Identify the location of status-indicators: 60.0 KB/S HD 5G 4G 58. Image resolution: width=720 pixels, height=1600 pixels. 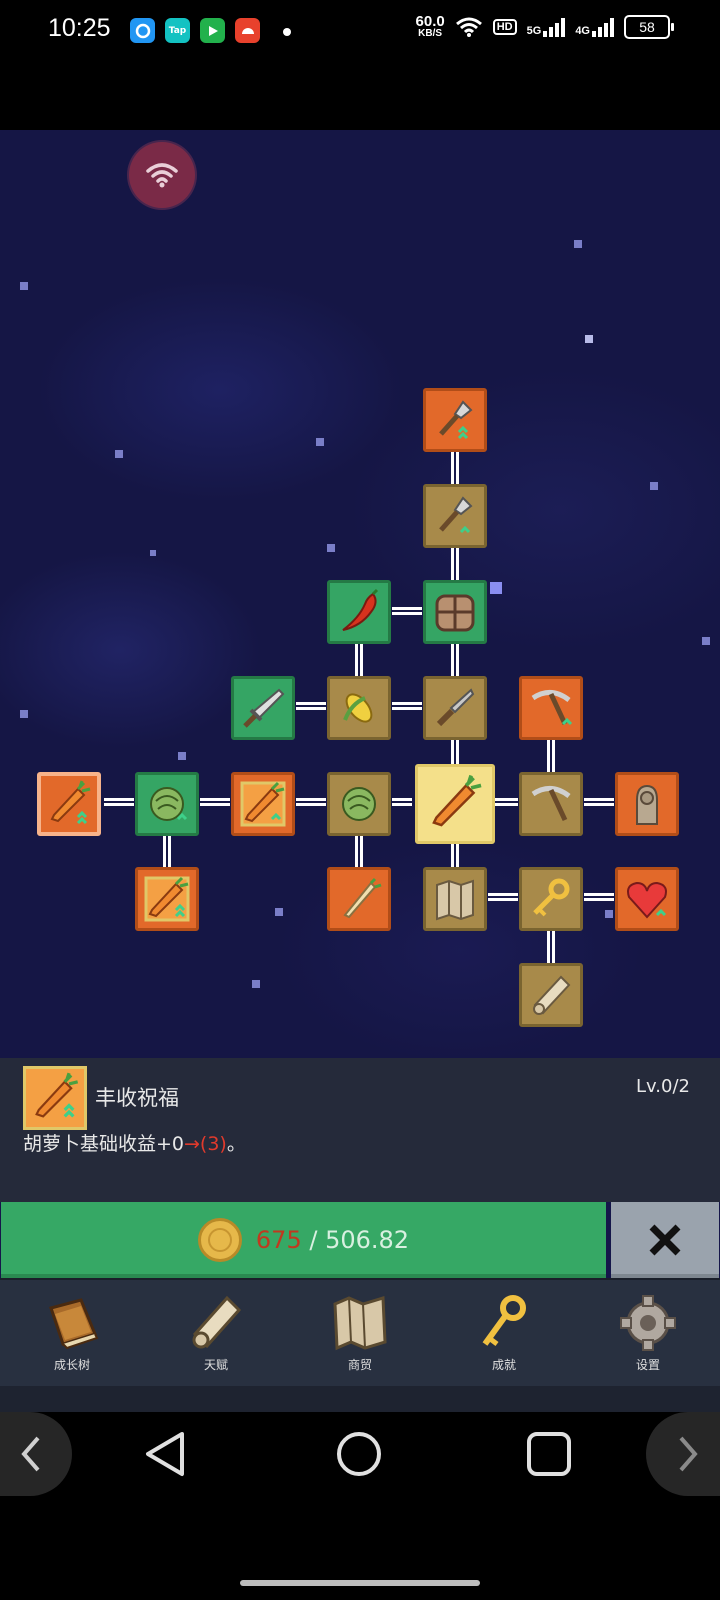
(545, 26).